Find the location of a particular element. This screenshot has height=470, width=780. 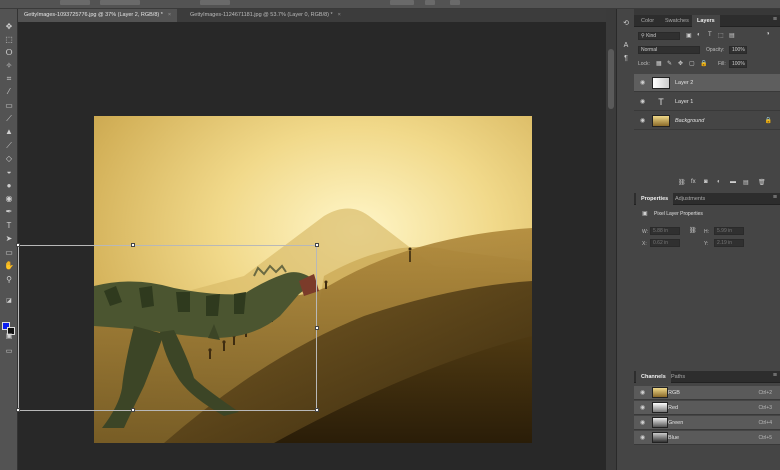

zoom-icon: ⚲ is located at coordinates (9, 279).